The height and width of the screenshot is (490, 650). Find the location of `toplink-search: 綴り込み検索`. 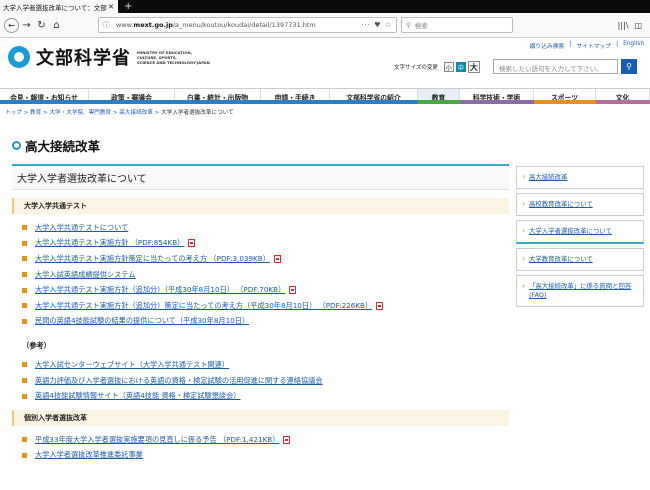

toplink-search: 綴り込み検索 is located at coordinates (547, 45).